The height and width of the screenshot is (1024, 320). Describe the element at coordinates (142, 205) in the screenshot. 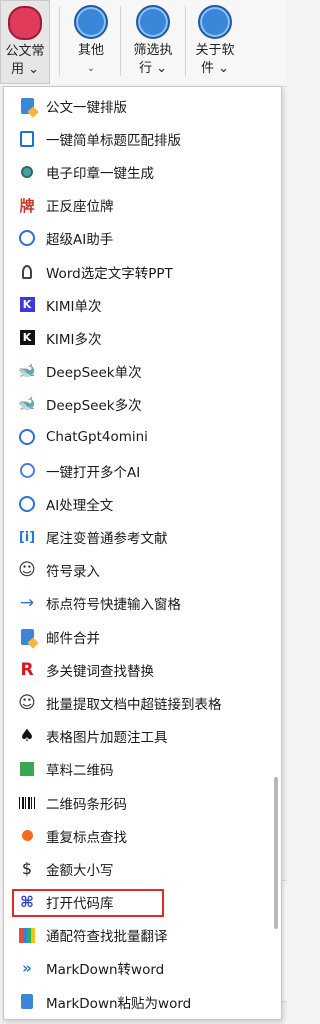

I see `menu-item: 牌正反座位牌` at that location.